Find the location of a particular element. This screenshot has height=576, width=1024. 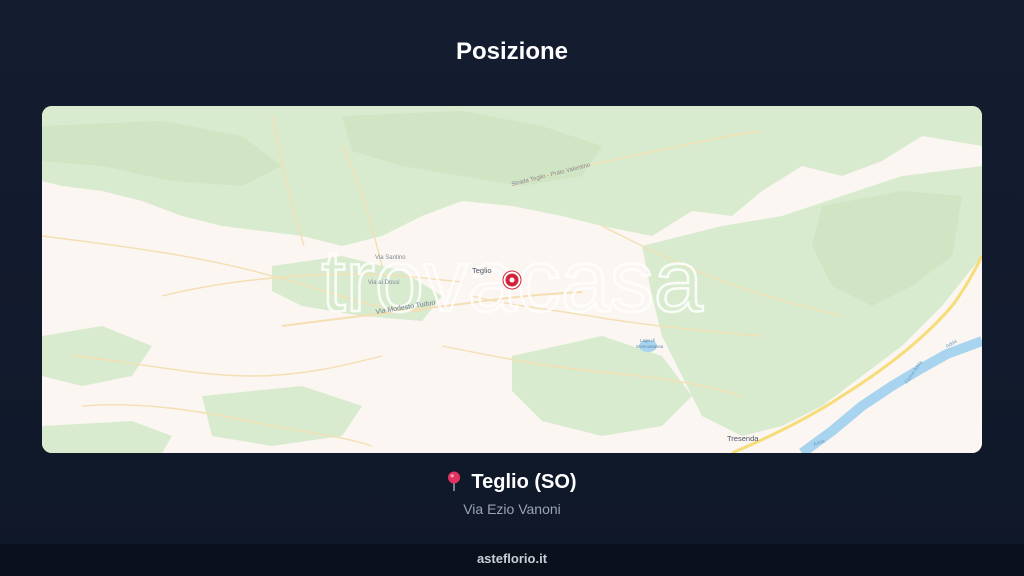

location-title-row: Teglio (SO) is located at coordinates (512, 484).